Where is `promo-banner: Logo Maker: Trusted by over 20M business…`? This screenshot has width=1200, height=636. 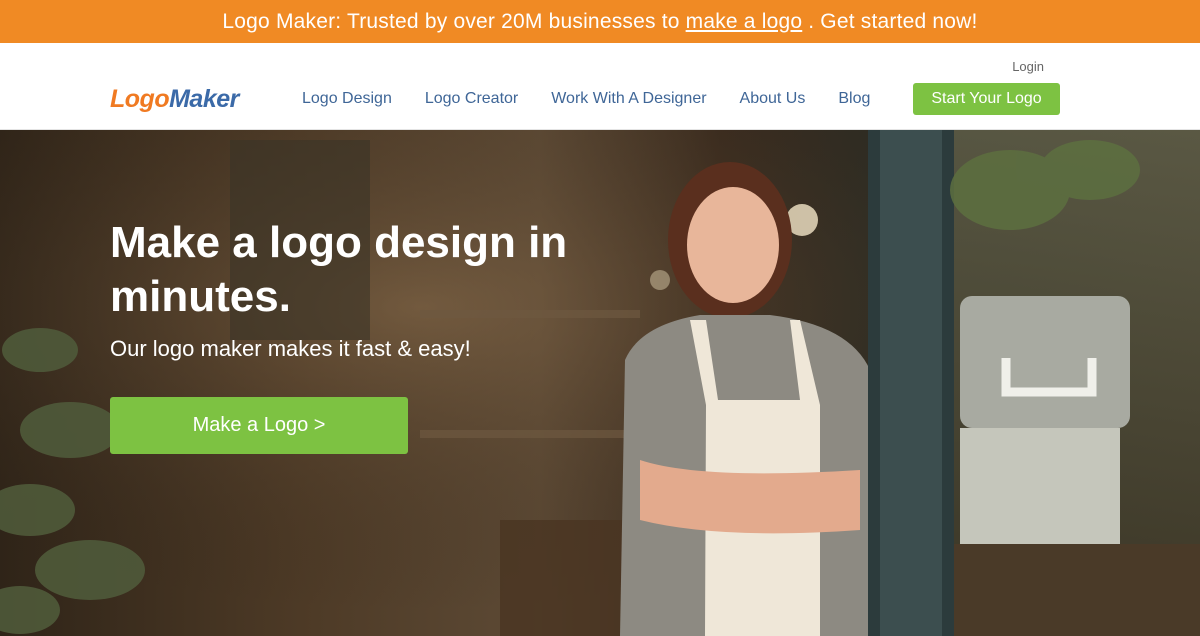
promo-banner: Logo Maker: Trusted by over 20M business… is located at coordinates (600, 21).